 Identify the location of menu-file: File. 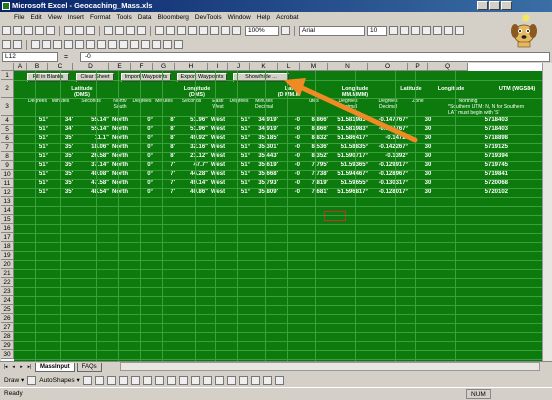
(19, 17).